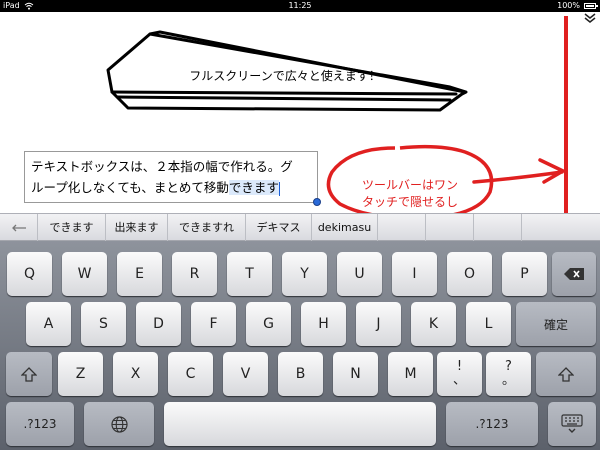 This screenshot has height=450, width=600. What do you see at coordinates (253, 187) in the screenshot?
I see `textbox-marked-text: できます` at bounding box center [253, 187].